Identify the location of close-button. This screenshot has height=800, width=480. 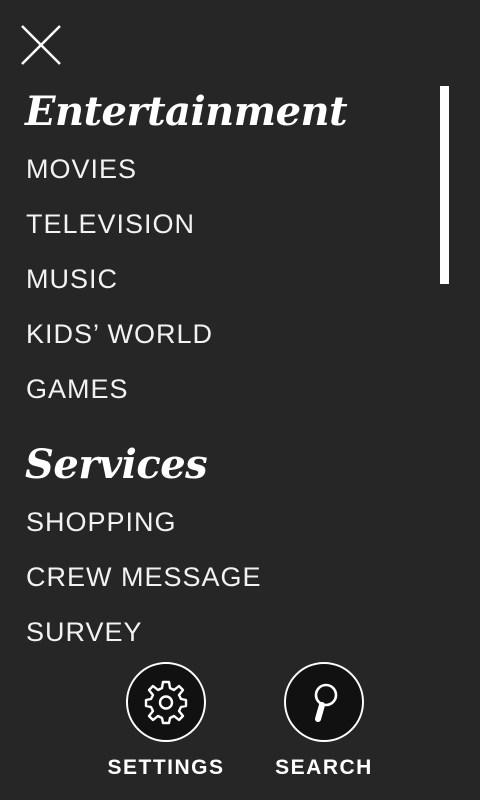
(41, 45).